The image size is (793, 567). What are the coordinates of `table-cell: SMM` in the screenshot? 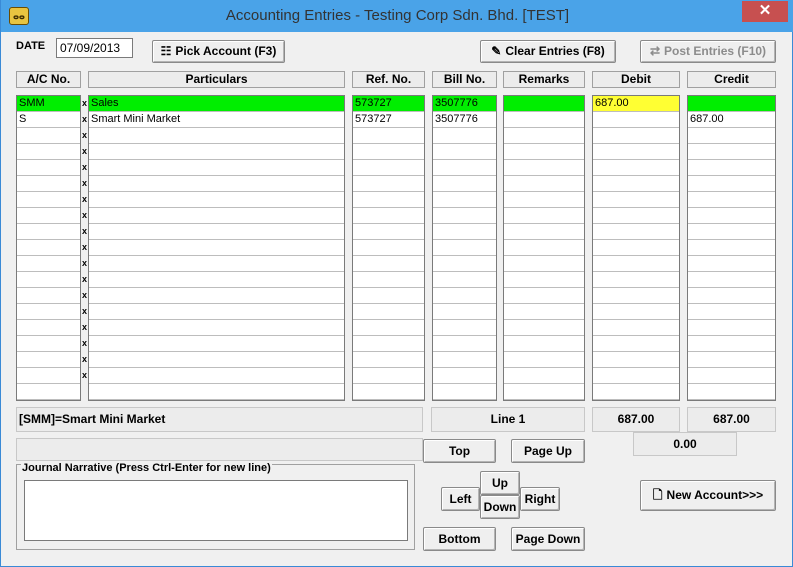 It's located at (48, 104).